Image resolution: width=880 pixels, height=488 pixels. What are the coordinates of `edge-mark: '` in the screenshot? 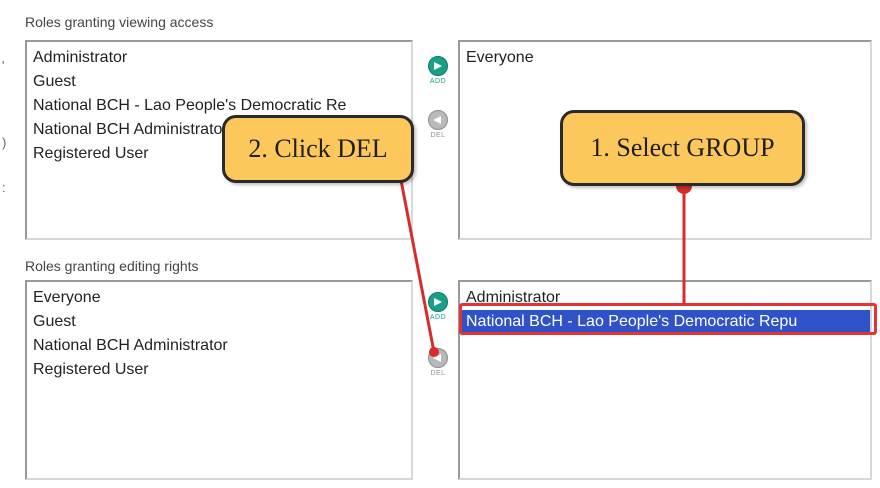 It's located at (3, 65).